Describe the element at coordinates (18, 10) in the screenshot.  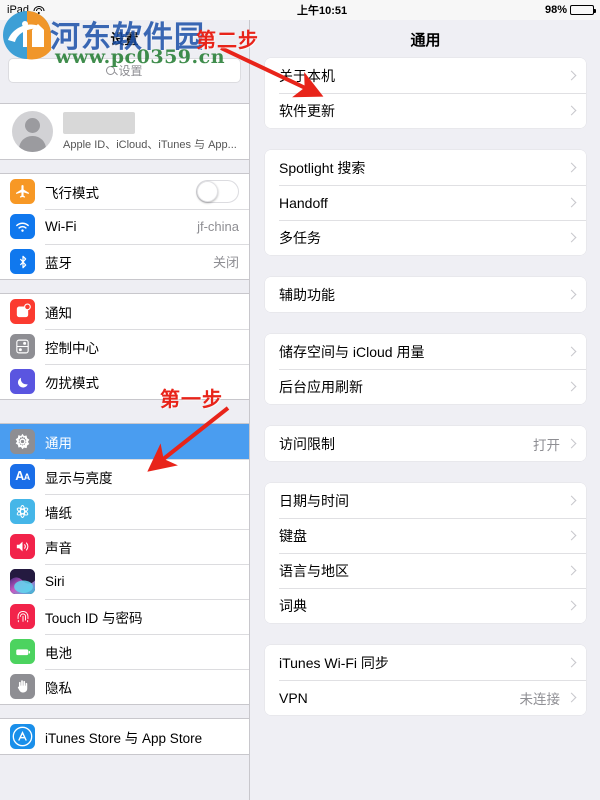
I see `device-label: iPad` at that location.